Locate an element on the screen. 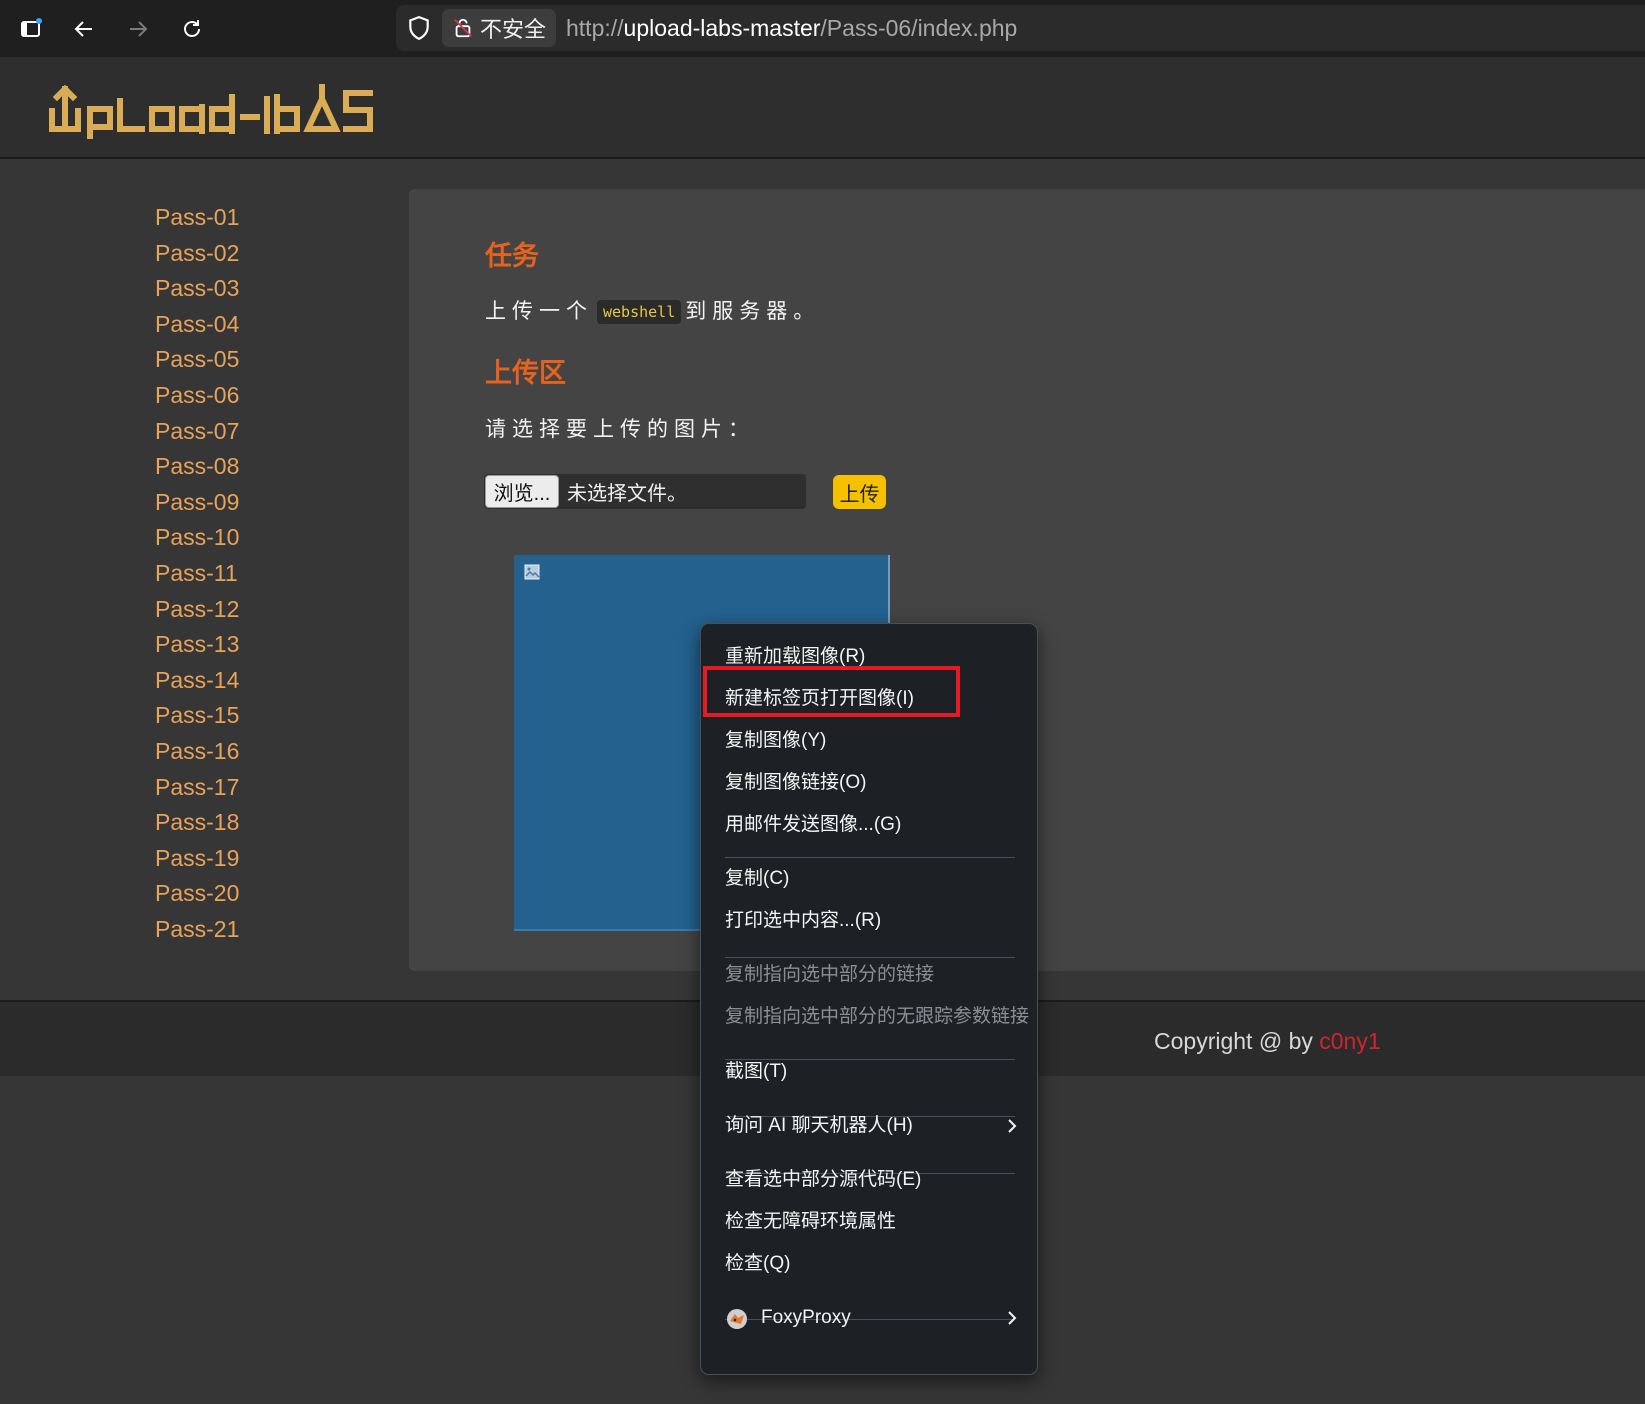 This screenshot has width=1645, height=1404. webshell-code: webshell is located at coordinates (639, 312).